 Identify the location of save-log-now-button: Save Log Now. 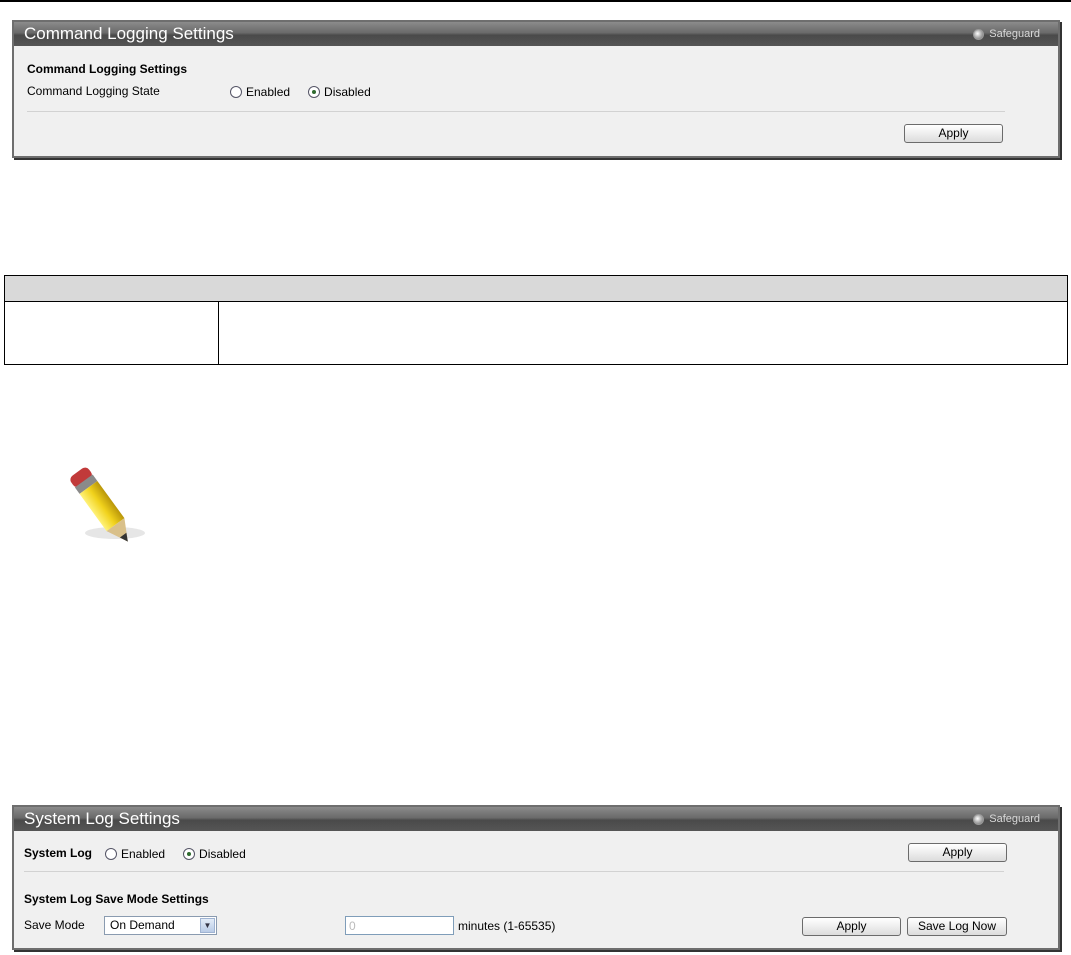
(957, 926).